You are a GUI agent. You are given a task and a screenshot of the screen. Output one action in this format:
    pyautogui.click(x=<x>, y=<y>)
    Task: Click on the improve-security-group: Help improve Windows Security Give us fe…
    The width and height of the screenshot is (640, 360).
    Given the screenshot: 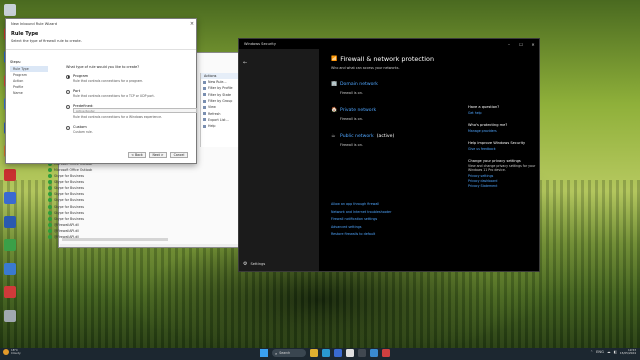 What is the action you would take?
    pyautogui.click(x=503, y=146)
    